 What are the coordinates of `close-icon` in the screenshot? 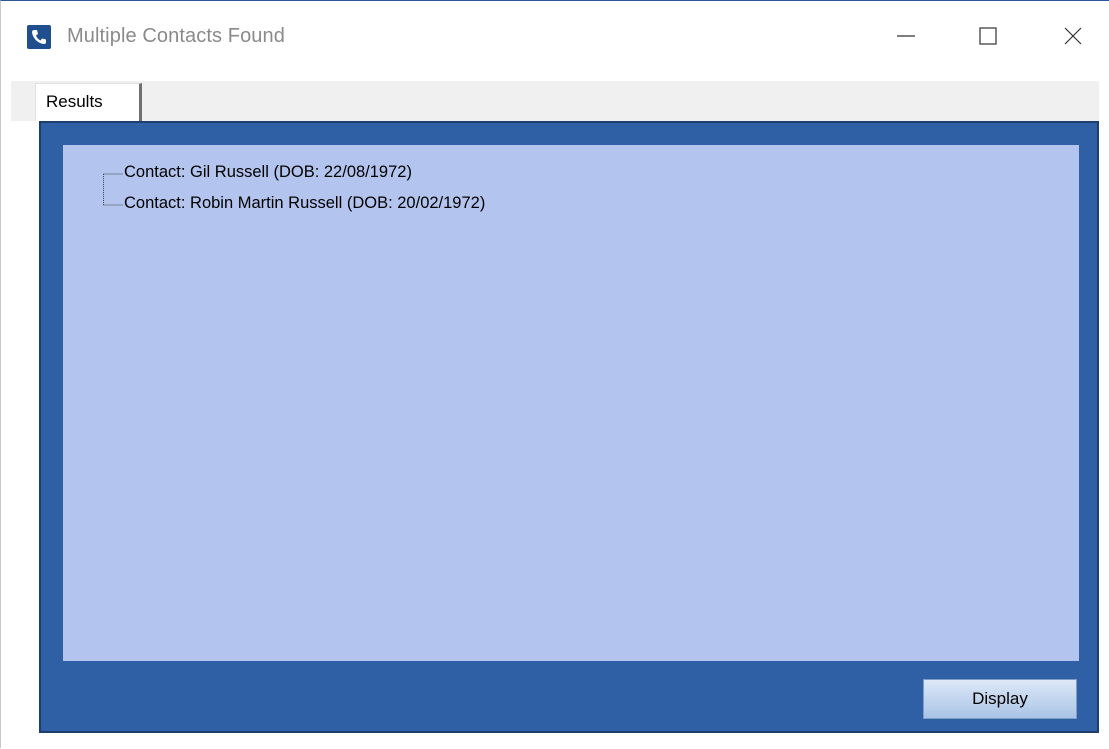 It's located at (1073, 36).